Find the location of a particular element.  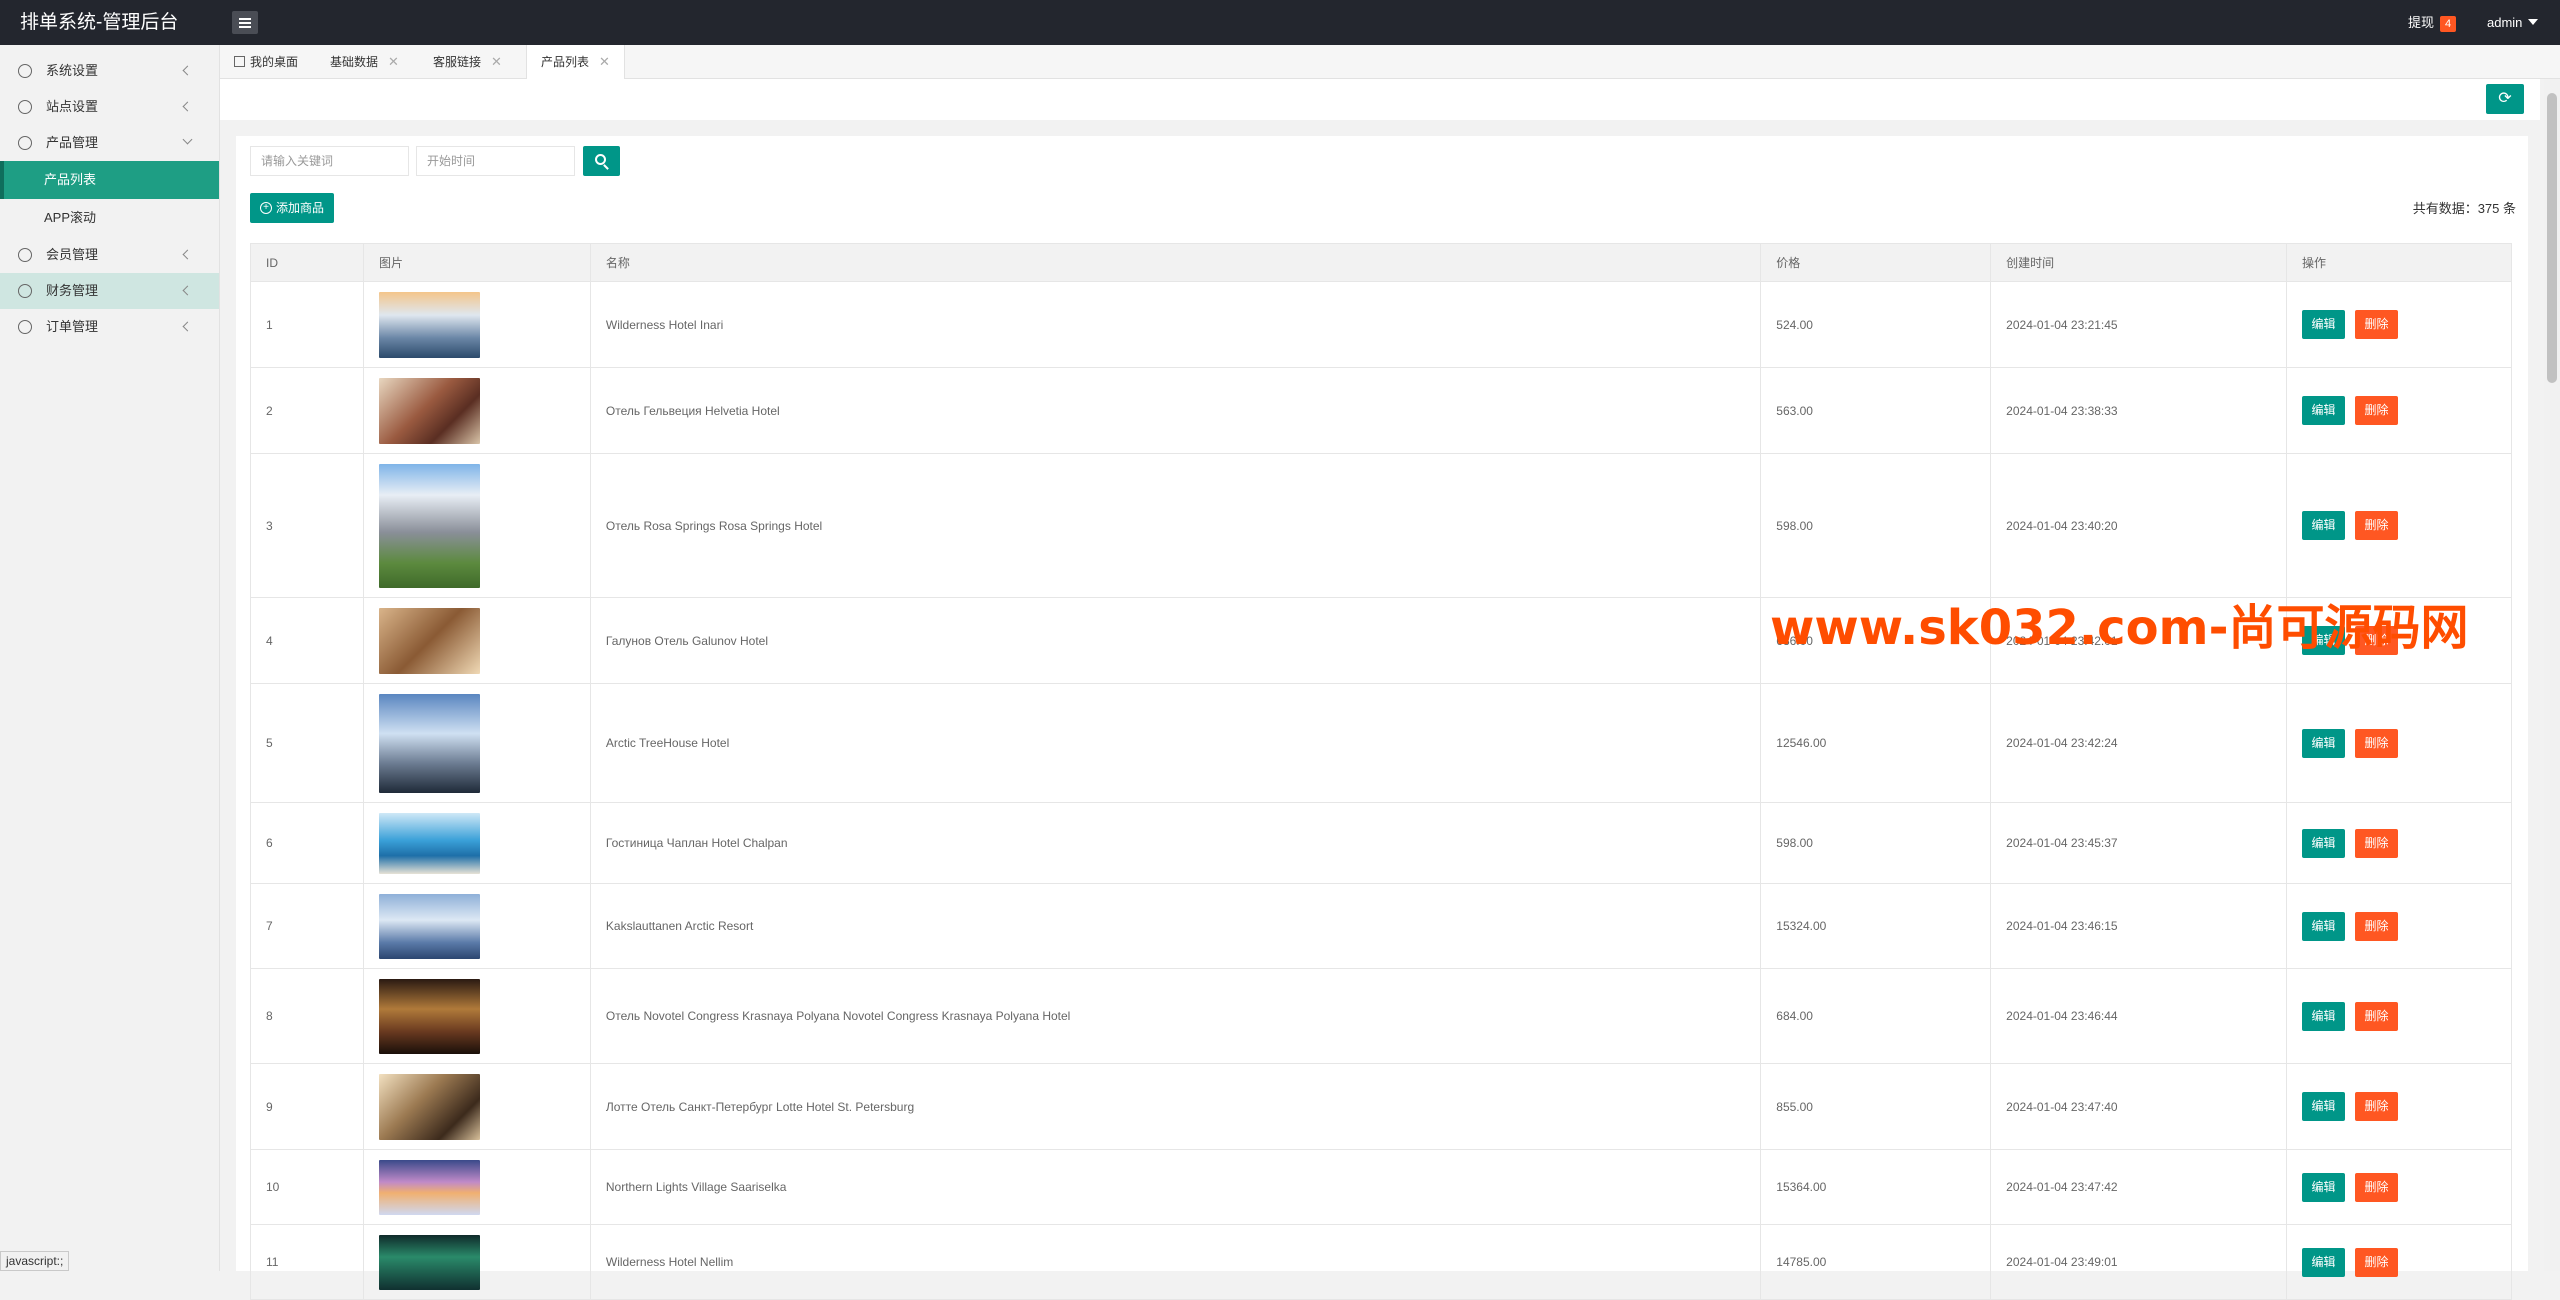

cell-id: 4 is located at coordinates (307, 640).